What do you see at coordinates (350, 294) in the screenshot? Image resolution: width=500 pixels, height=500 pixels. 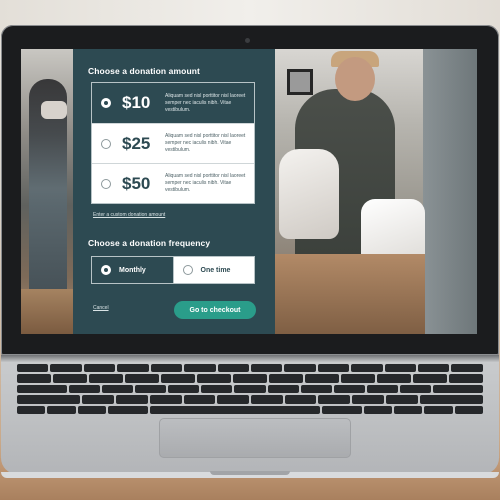 I see `cardboard-box` at bounding box center [350, 294].